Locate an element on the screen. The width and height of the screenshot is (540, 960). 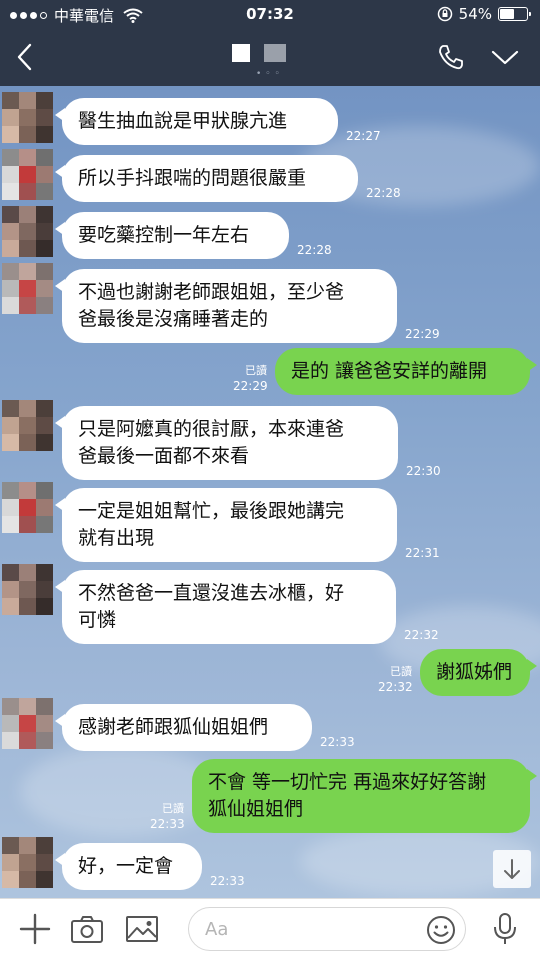
message-text-line: 就有出現 is located at coordinates (116, 538).